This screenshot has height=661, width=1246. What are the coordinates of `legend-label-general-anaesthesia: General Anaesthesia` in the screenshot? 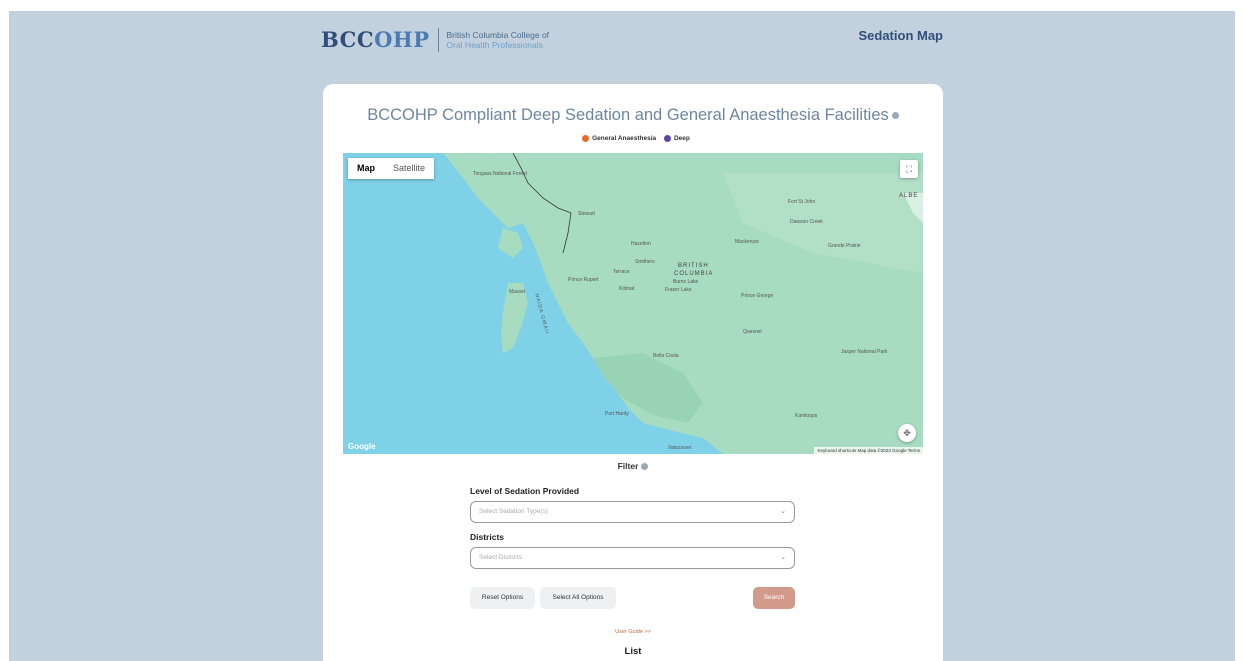 It's located at (624, 139).